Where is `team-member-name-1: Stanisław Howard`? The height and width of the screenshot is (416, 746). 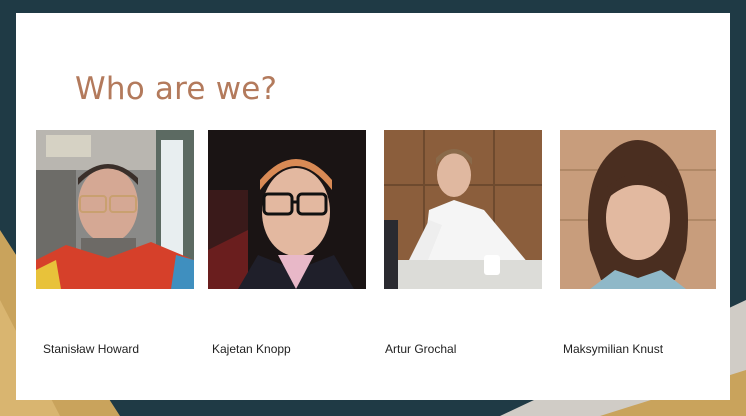
team-member-name-1: Stanisław Howard is located at coordinates (91, 349).